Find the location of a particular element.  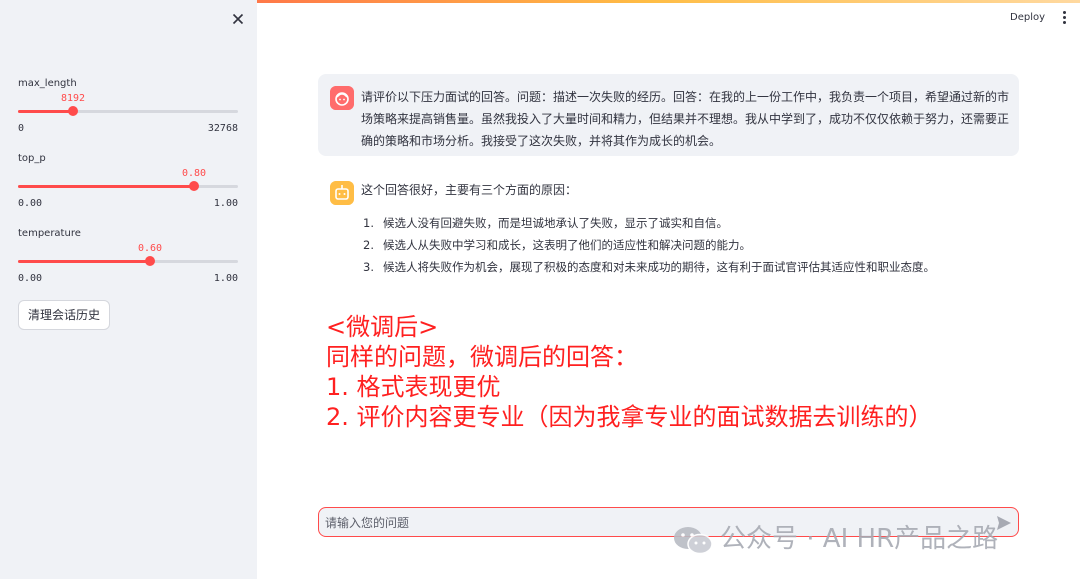

watermark: 公众号 · AI HR产品之路 is located at coordinates (835, 537).